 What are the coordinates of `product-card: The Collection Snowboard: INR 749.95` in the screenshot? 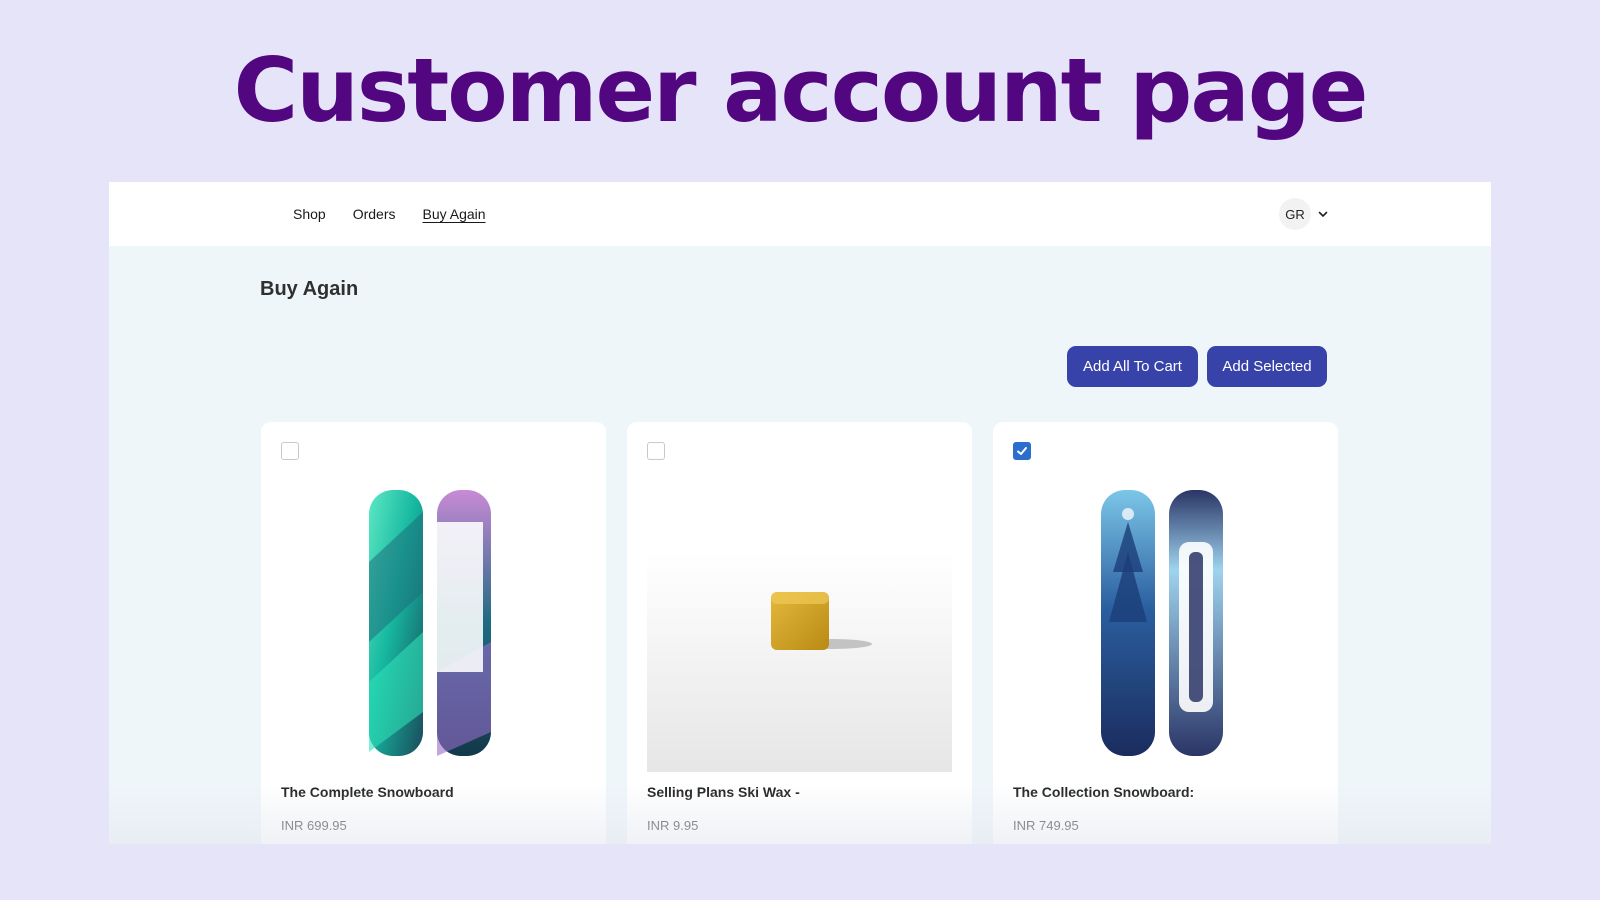 It's located at (1165, 633).